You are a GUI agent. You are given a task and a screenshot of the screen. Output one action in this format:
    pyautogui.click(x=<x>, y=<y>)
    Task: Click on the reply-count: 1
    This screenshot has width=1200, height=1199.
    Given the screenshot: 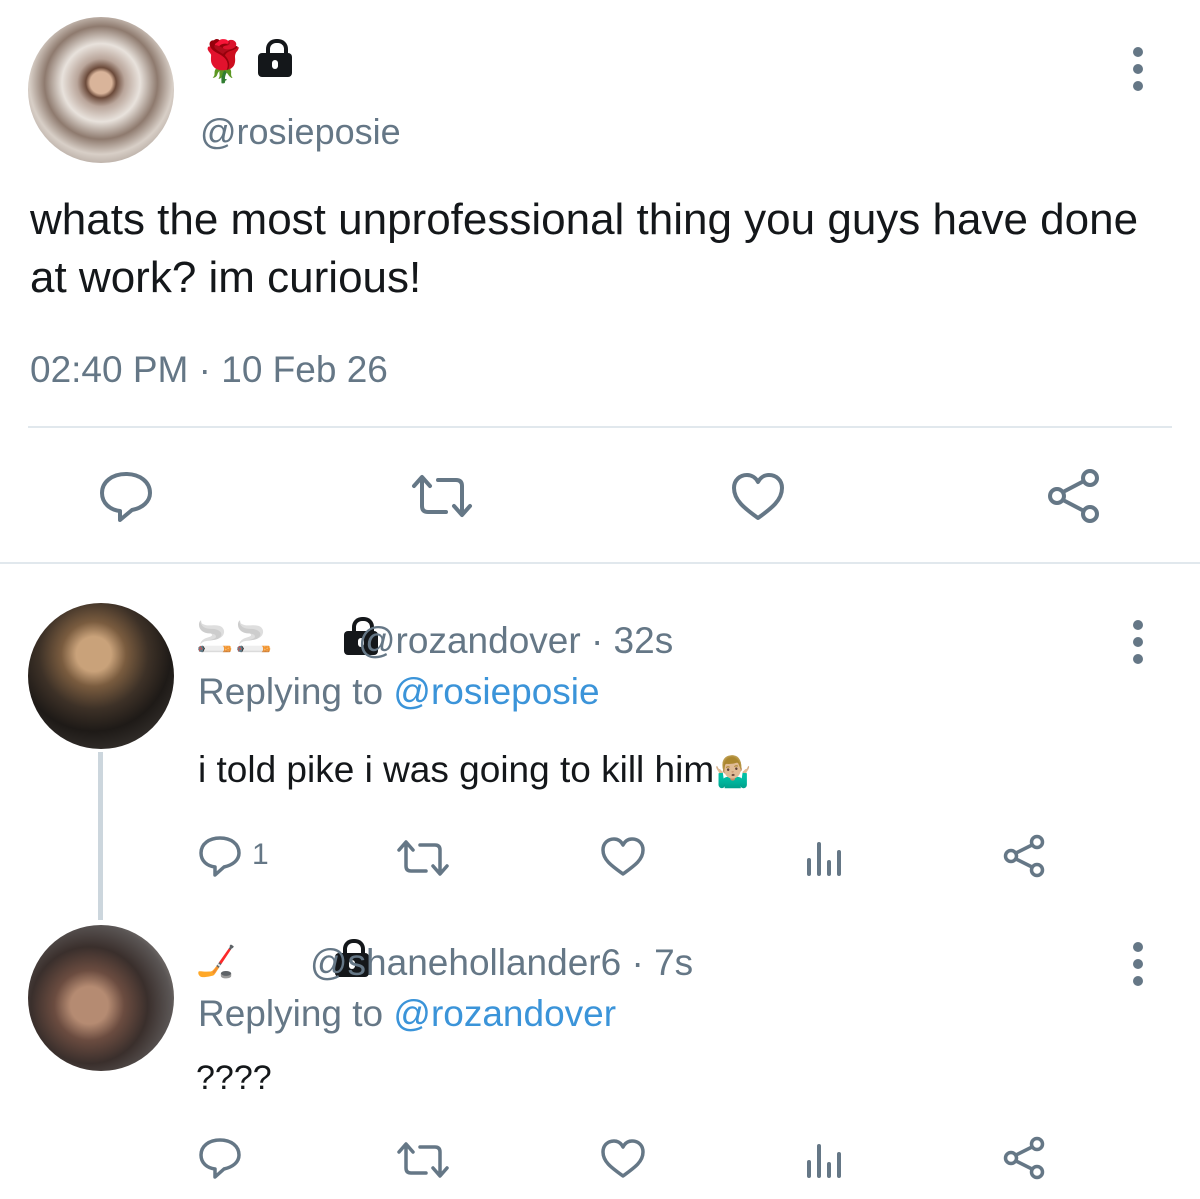 What is the action you would take?
    pyautogui.click(x=260, y=854)
    